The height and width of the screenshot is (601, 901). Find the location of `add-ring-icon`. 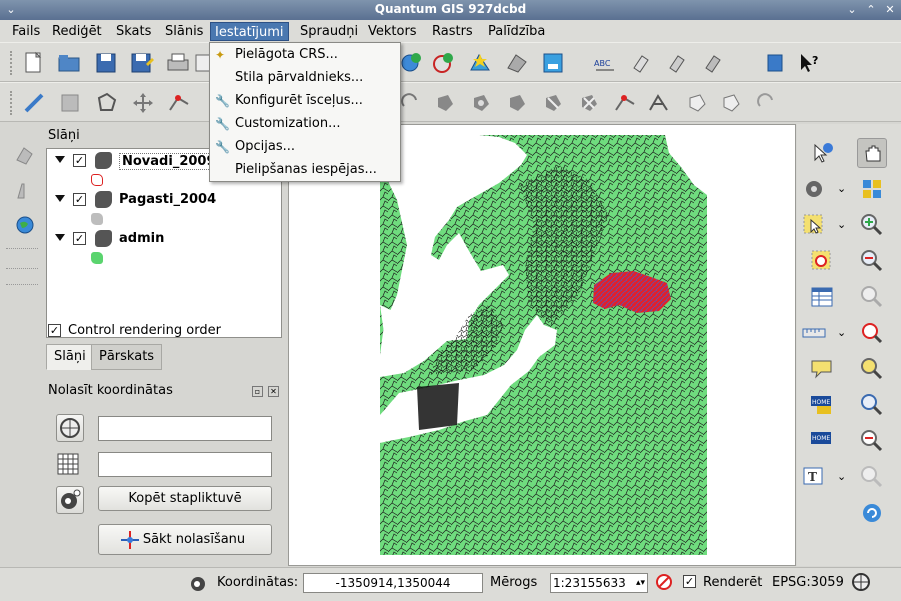

add-ring-icon is located at coordinates (481, 103).